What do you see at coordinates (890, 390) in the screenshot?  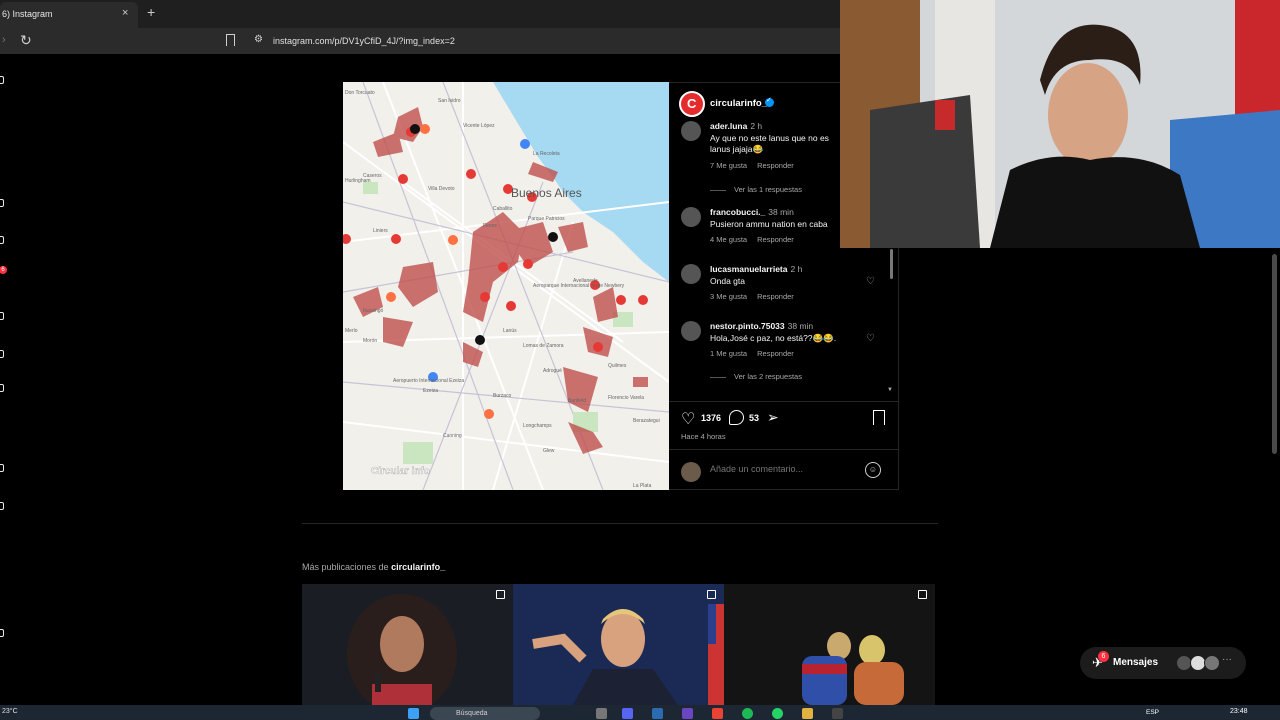 I see `scroll-down-arrow-icon: ▼` at bounding box center [890, 390].